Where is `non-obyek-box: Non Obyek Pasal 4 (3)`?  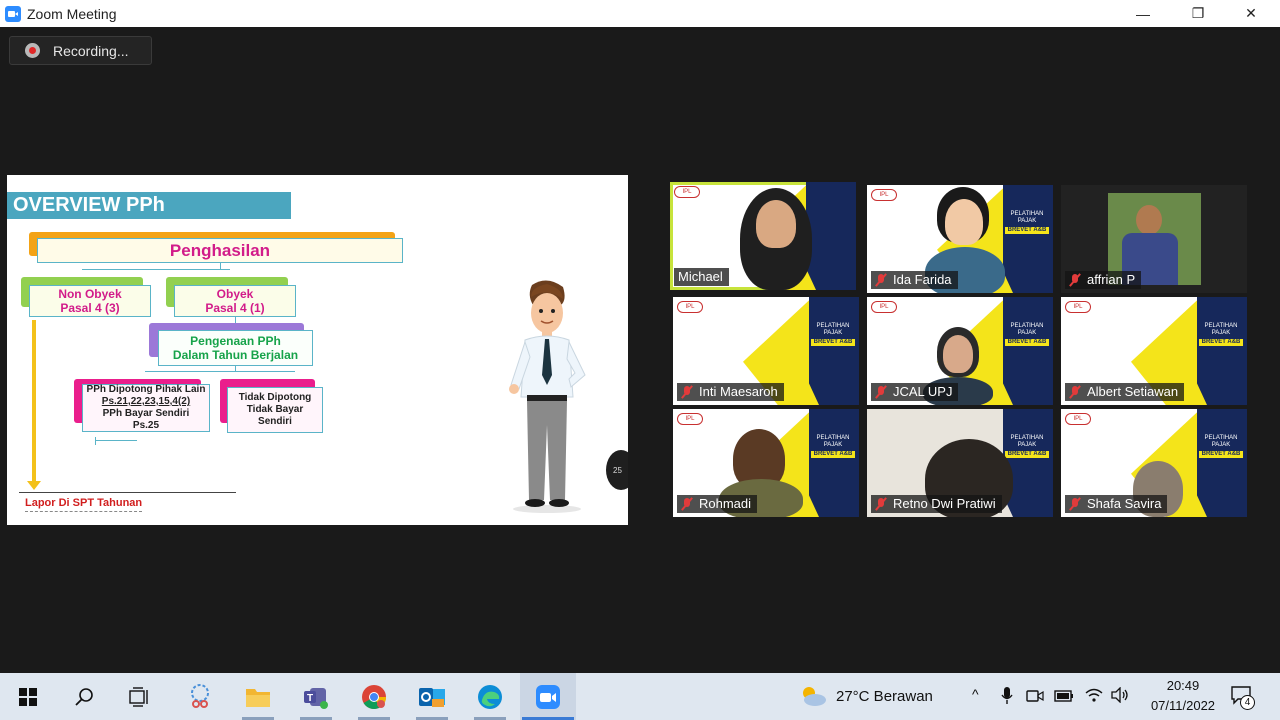
non-obyek-box: Non Obyek Pasal 4 (3) is located at coordinates (90, 301).